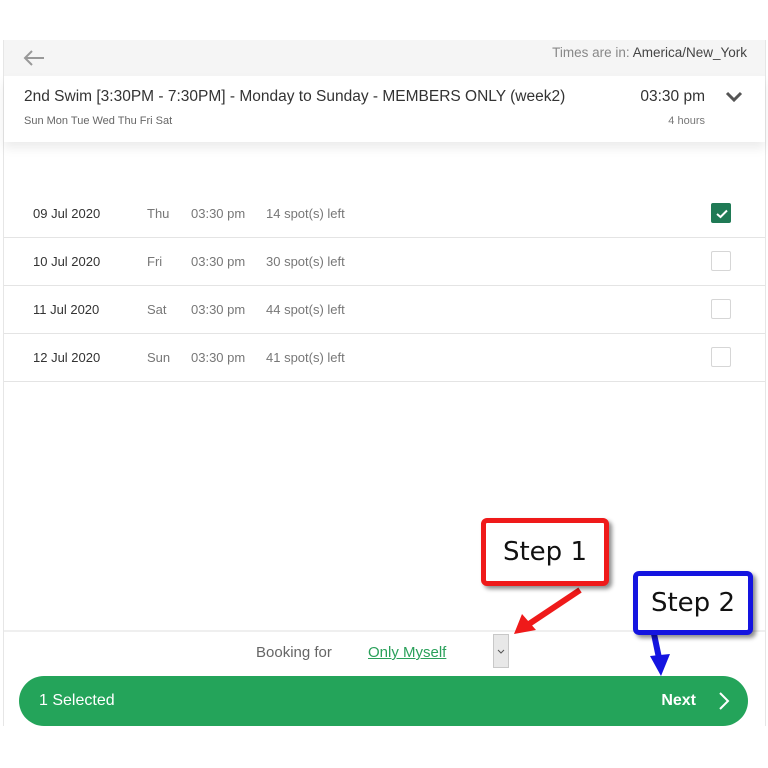  I want to click on booking-for-link: Only Myself, so click(407, 652).